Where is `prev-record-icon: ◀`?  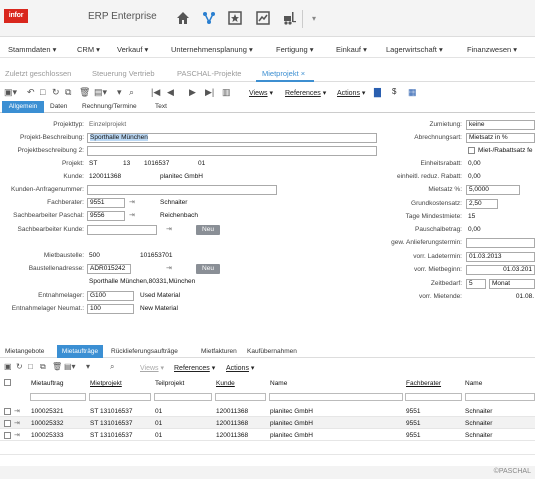 prev-record-icon: ◀ is located at coordinates (170, 92).